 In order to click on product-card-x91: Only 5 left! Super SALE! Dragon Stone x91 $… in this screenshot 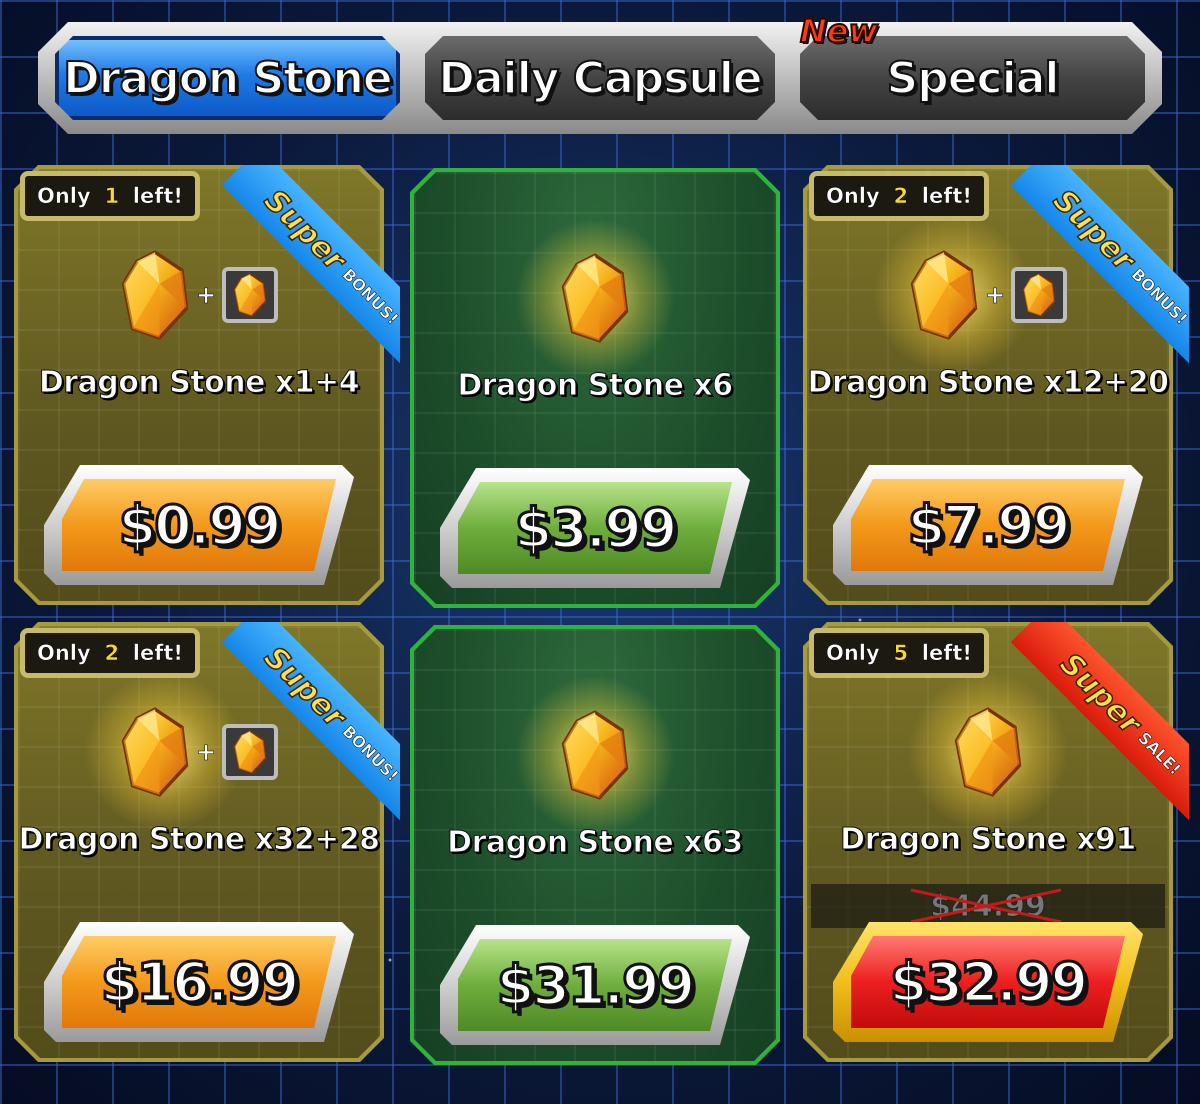, I will do `click(996, 842)`.